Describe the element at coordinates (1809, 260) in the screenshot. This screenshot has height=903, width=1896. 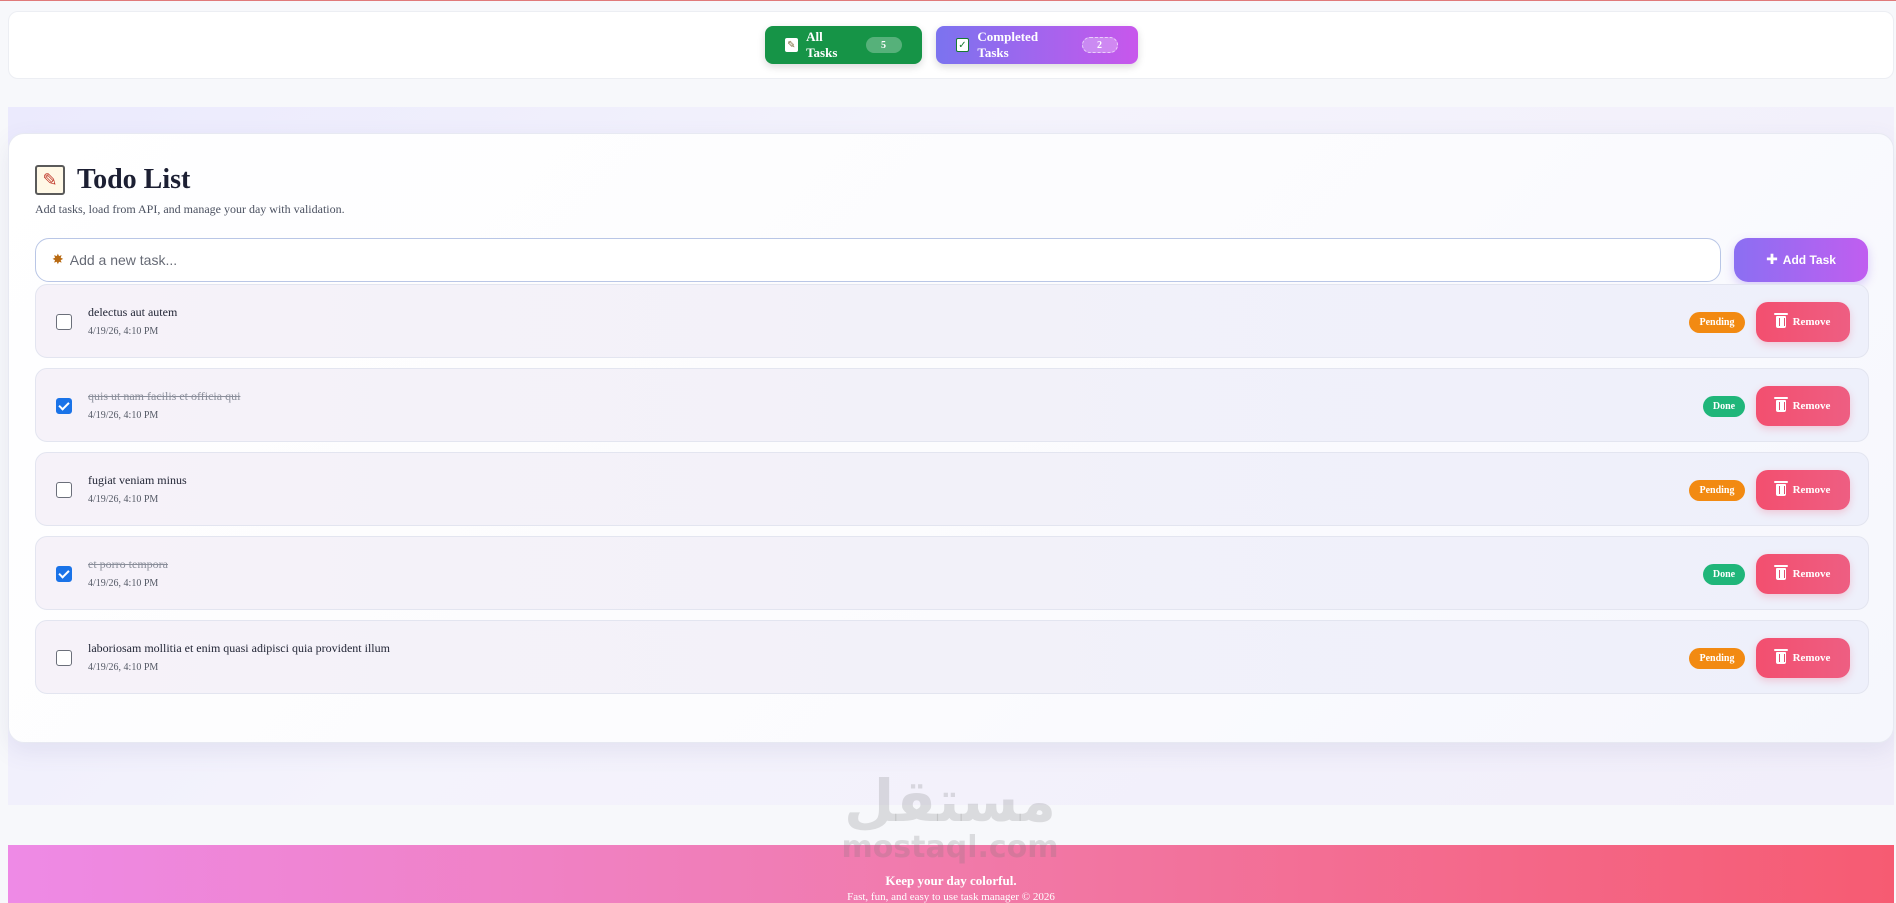
I see `add-task-label: Add Task` at that location.